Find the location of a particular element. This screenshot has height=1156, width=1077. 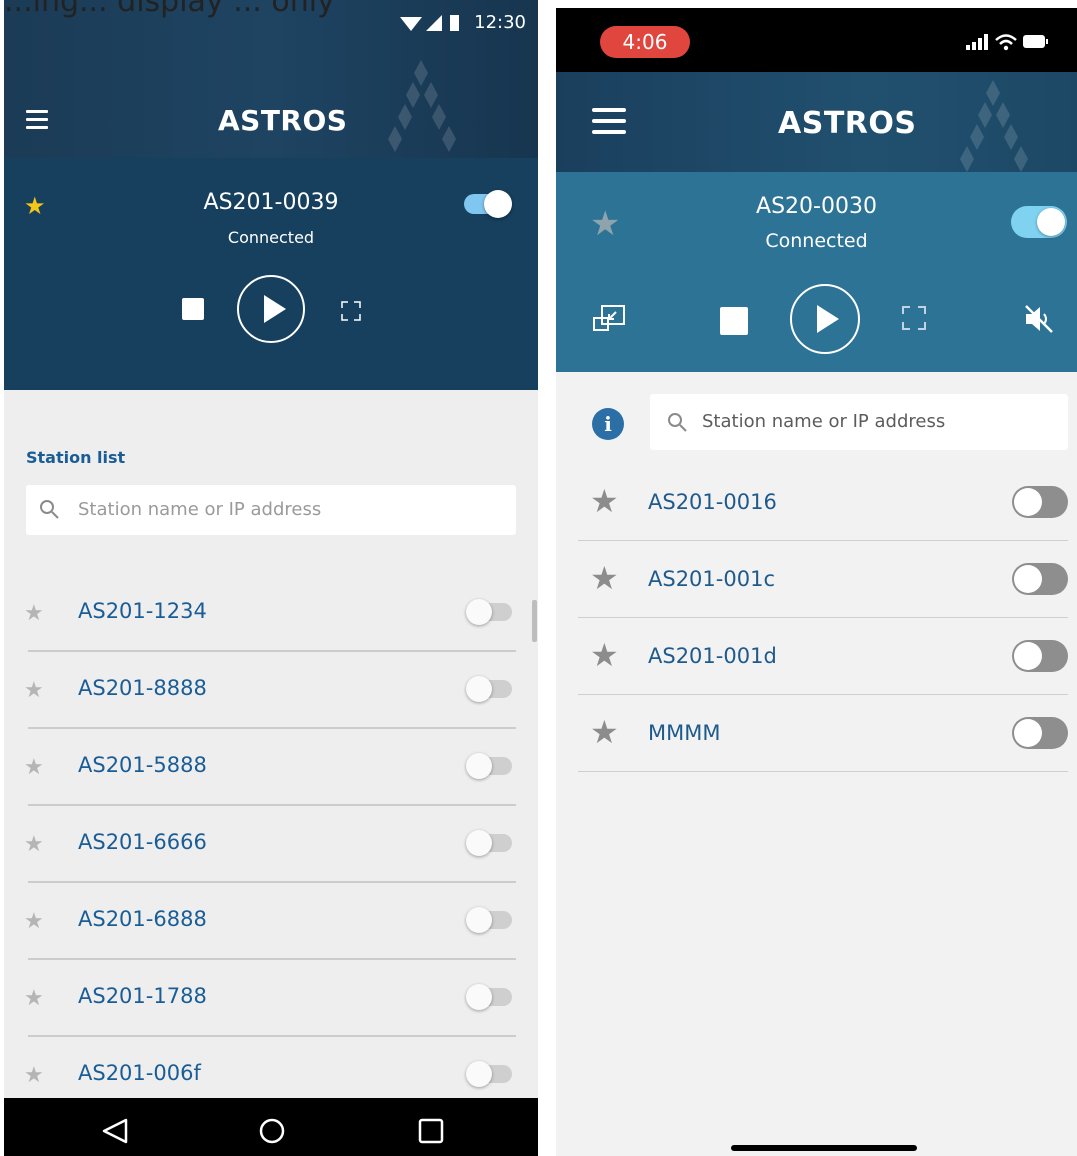

android-nav-bar is located at coordinates (271, 1127).